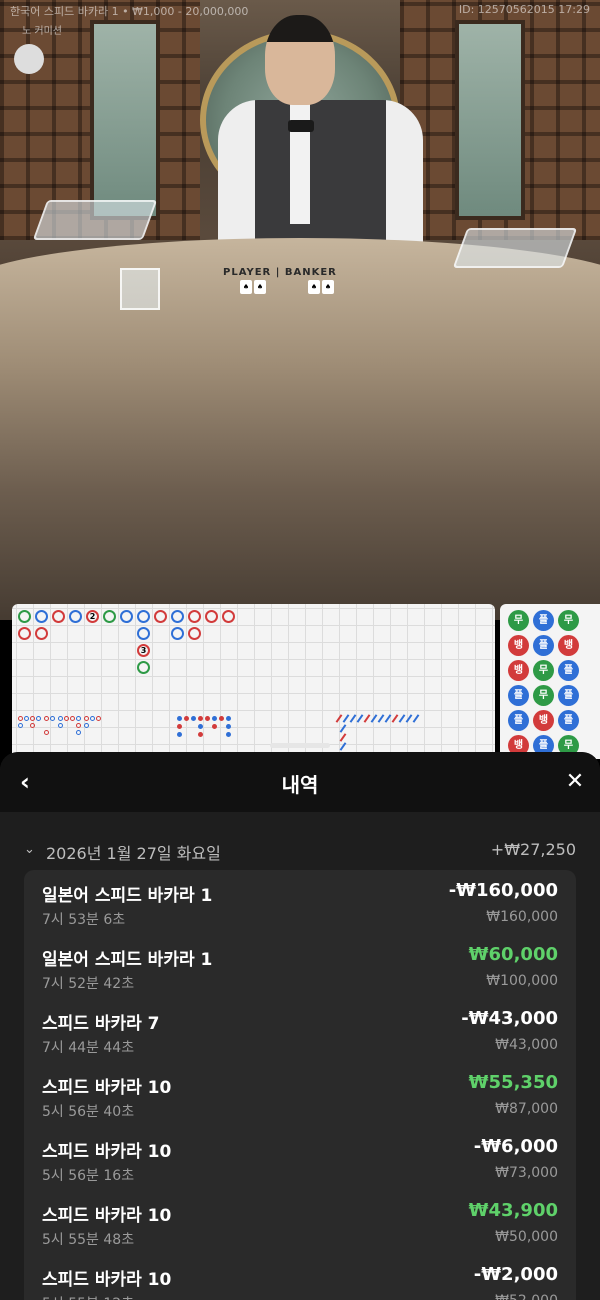  I want to click on history-row: 스피드 바카라 10 5시 56분 40초 ₩55,350 ₩87,000, so click(300, 1098).